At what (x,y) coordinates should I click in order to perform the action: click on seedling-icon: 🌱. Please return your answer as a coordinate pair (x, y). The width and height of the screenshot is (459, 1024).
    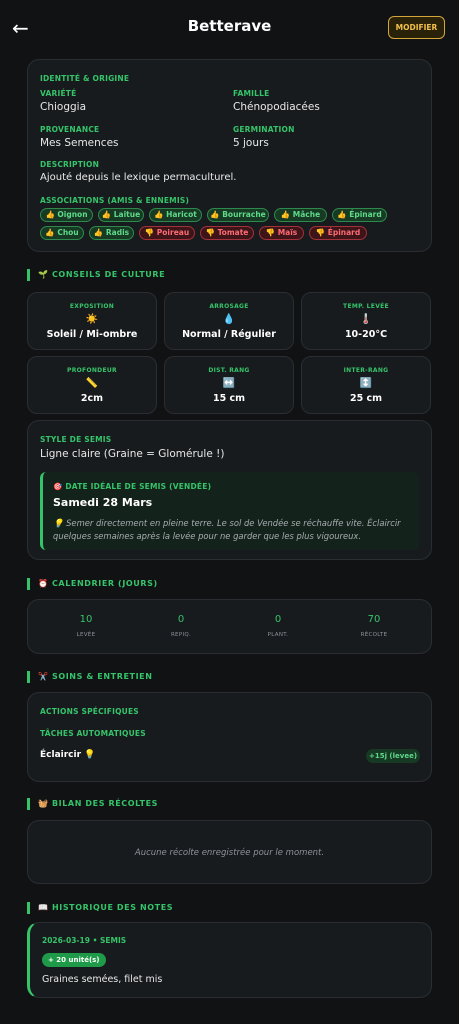
    Looking at the image, I should click on (43, 274).